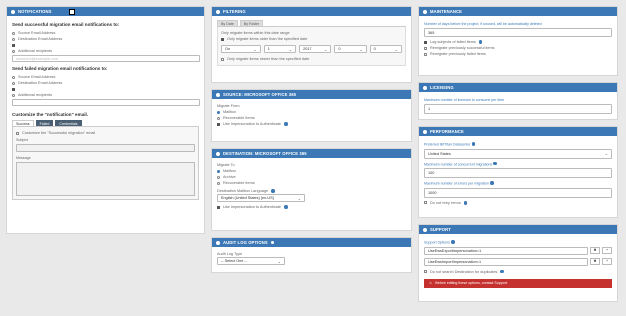 The height and width of the screenshot is (316, 626). Describe the element at coordinates (280, 49) in the screenshot. I see `date-part-select: 1 ⌄` at that location.